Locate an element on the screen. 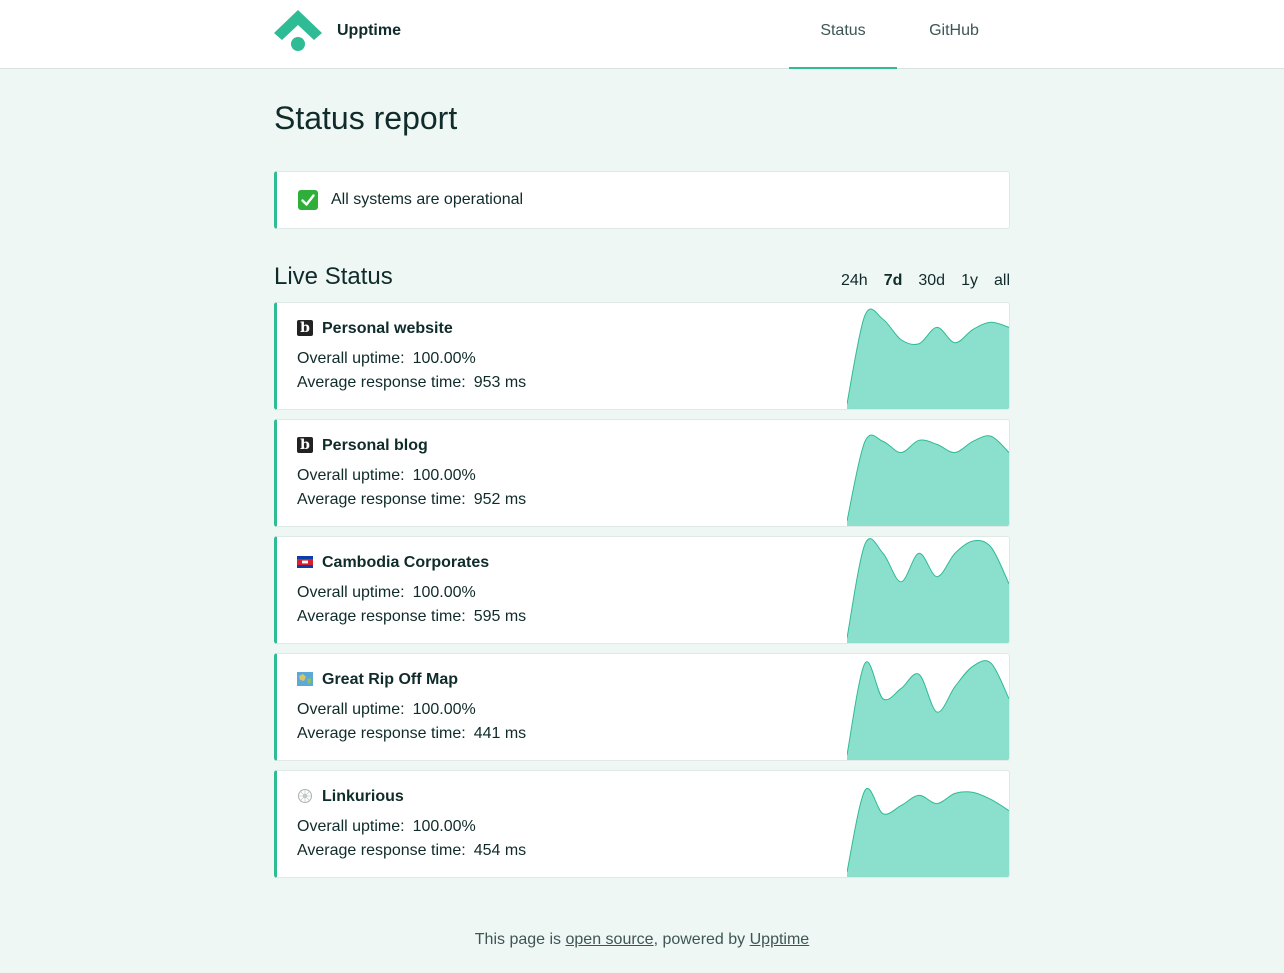 The image size is (1284, 973). response-row: Average response time: 454 ms is located at coordinates (411, 851).